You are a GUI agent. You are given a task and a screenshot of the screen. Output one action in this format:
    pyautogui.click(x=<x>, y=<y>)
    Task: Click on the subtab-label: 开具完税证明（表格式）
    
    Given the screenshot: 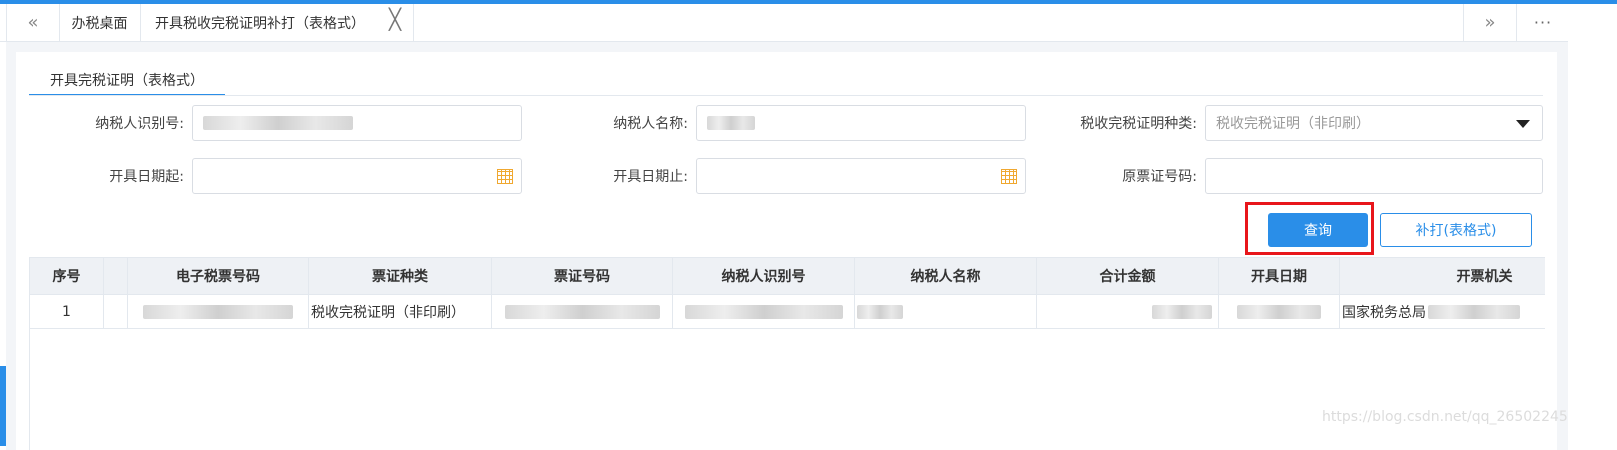 What is the action you would take?
    pyautogui.click(x=127, y=81)
    